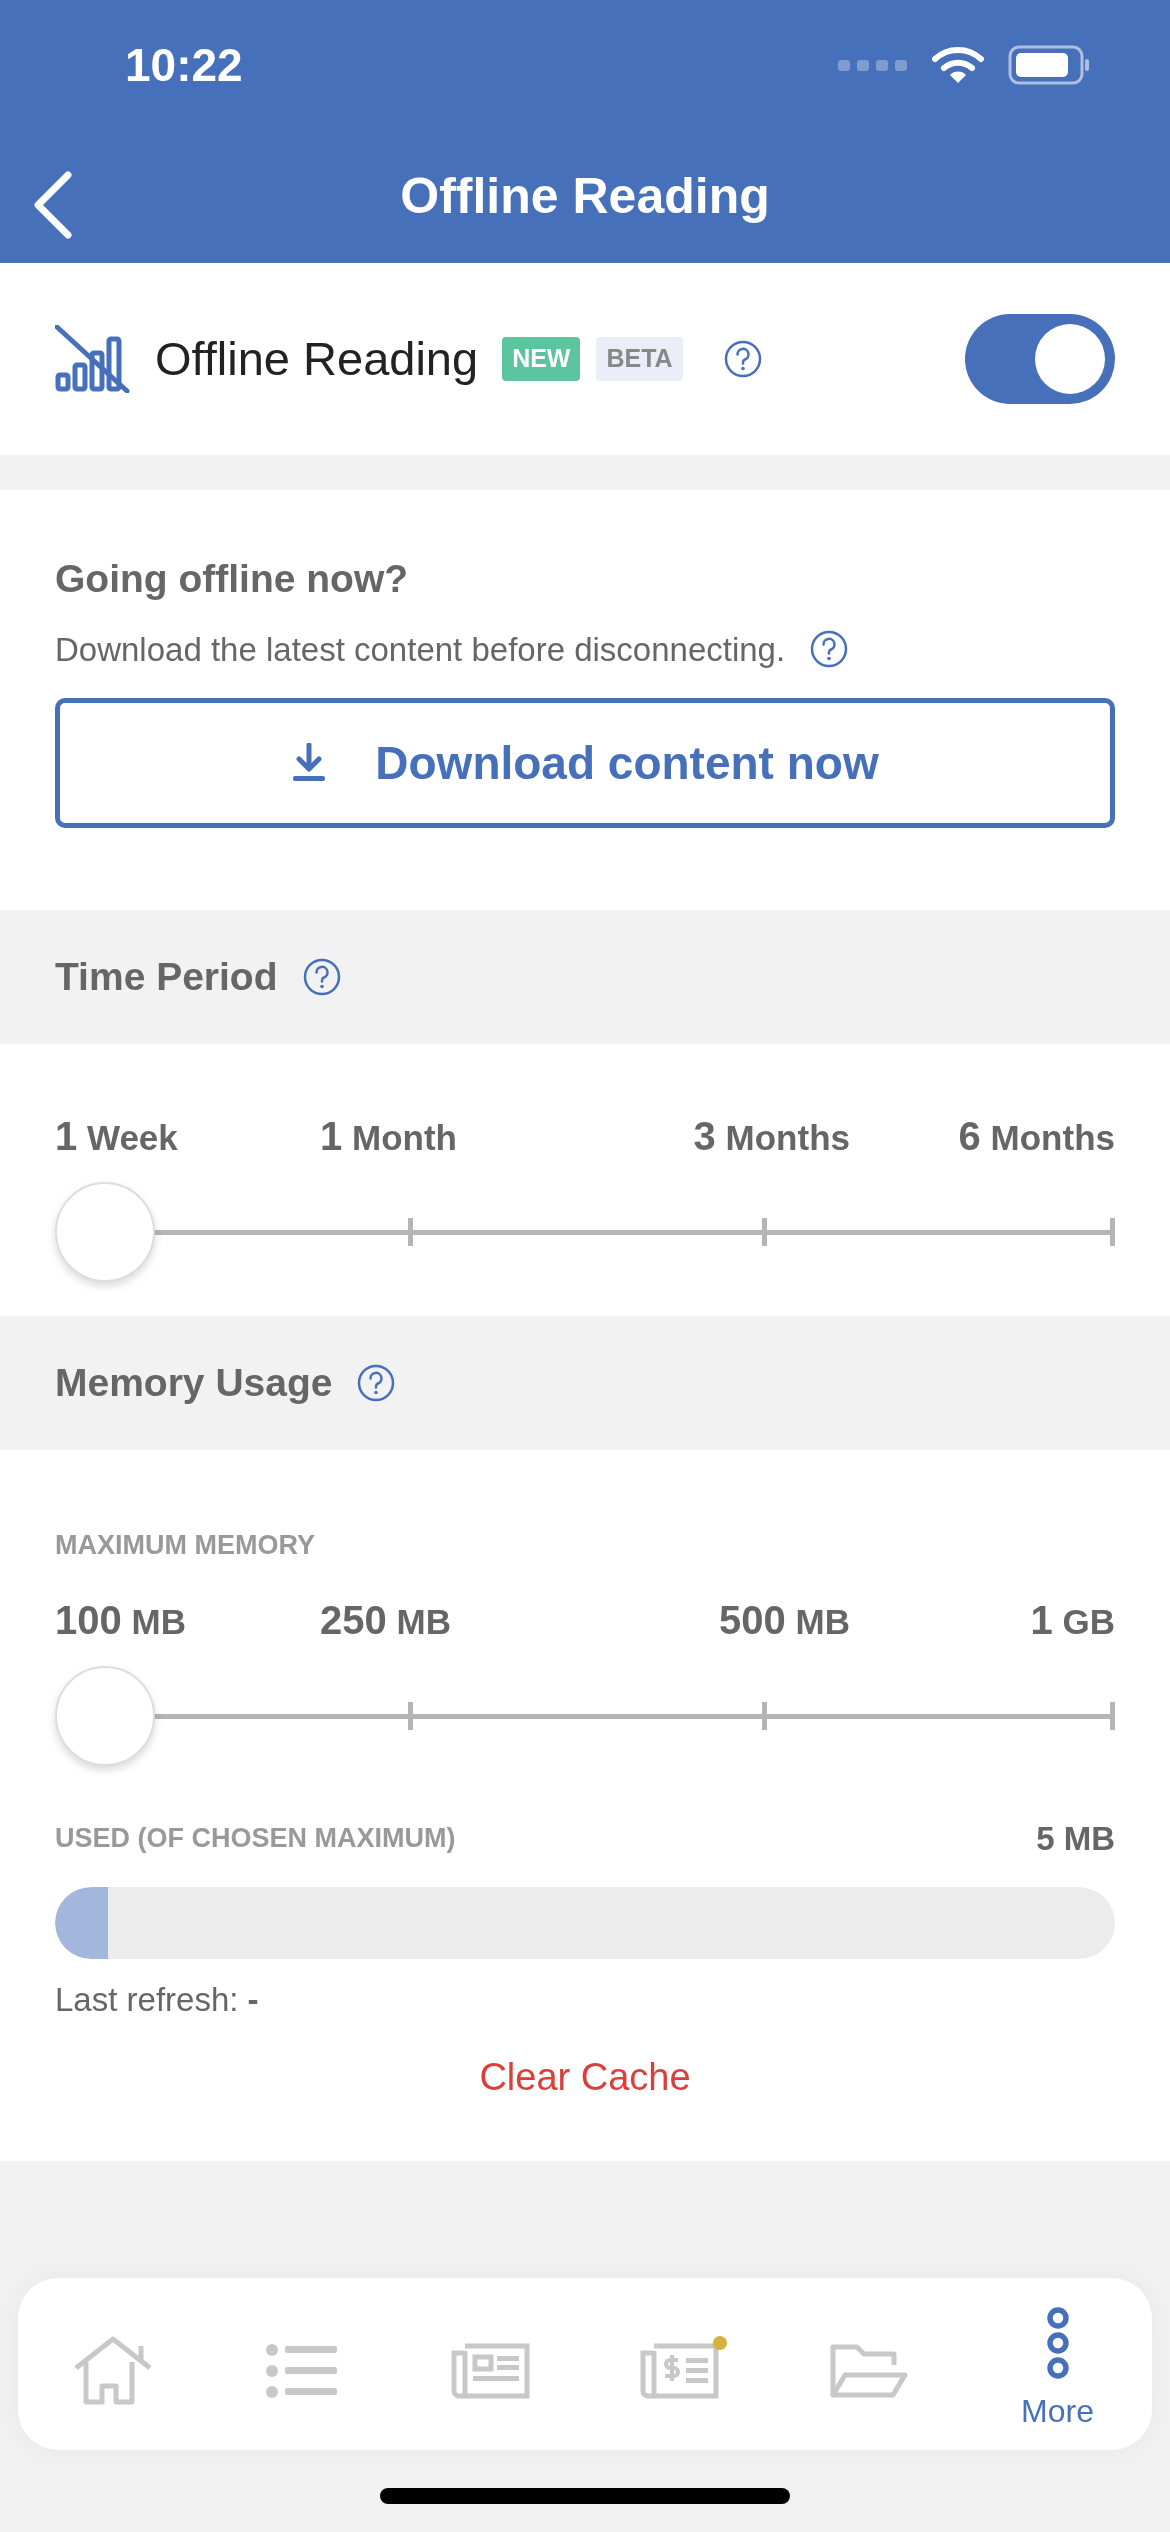 The height and width of the screenshot is (2532, 1170). Describe the element at coordinates (1075, 1838) in the screenshot. I see `used-value: 5 MB` at that location.